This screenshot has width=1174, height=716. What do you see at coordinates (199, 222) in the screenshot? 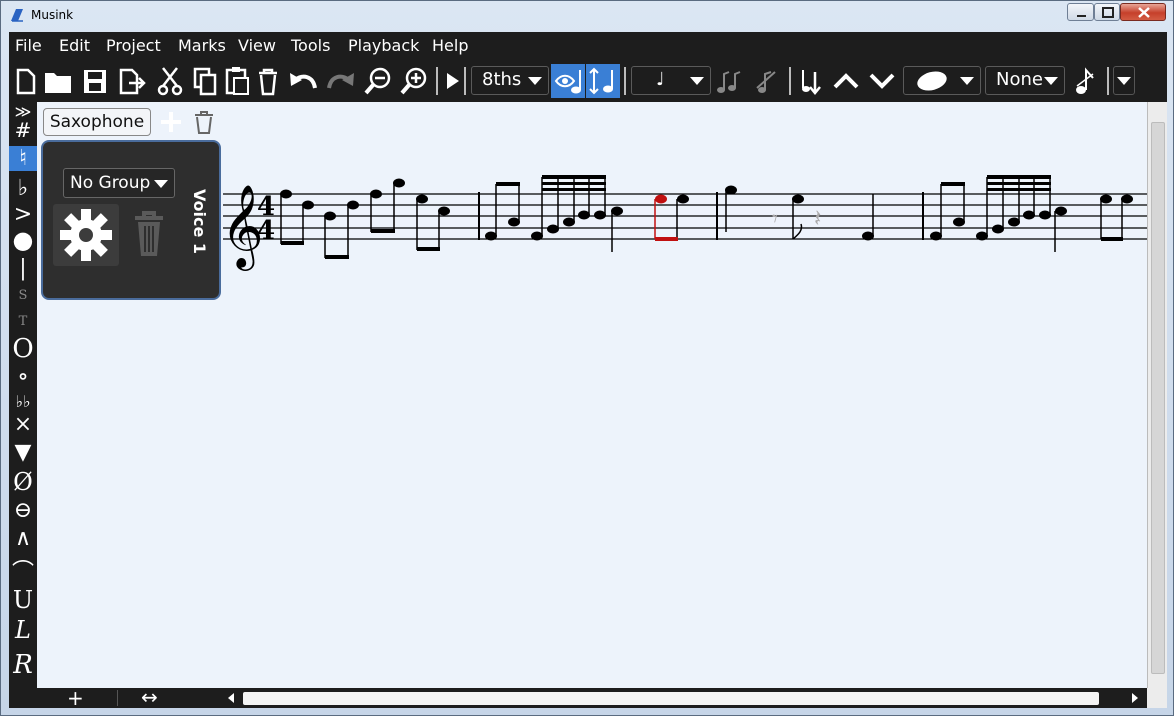
I see `voice-label: Voice 1` at bounding box center [199, 222].